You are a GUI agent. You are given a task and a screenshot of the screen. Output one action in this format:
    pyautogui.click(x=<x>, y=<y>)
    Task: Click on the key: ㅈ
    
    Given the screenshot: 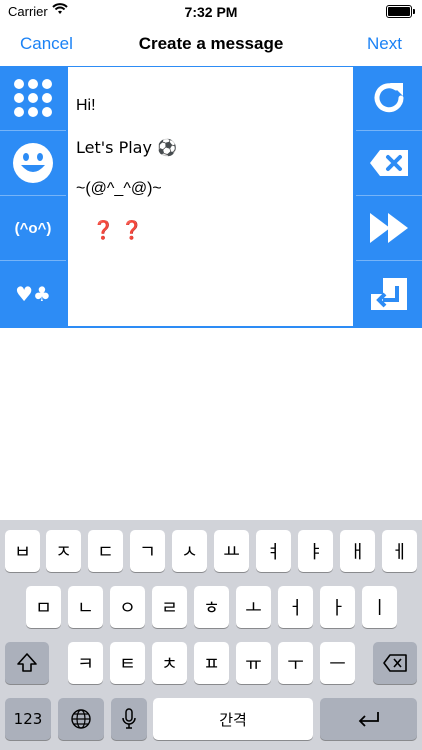 What is the action you would take?
    pyautogui.click(x=63, y=551)
    